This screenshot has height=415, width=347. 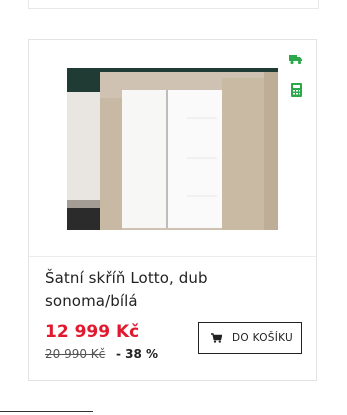 What do you see at coordinates (216, 338) in the screenshot?
I see `cart-icon` at bounding box center [216, 338].